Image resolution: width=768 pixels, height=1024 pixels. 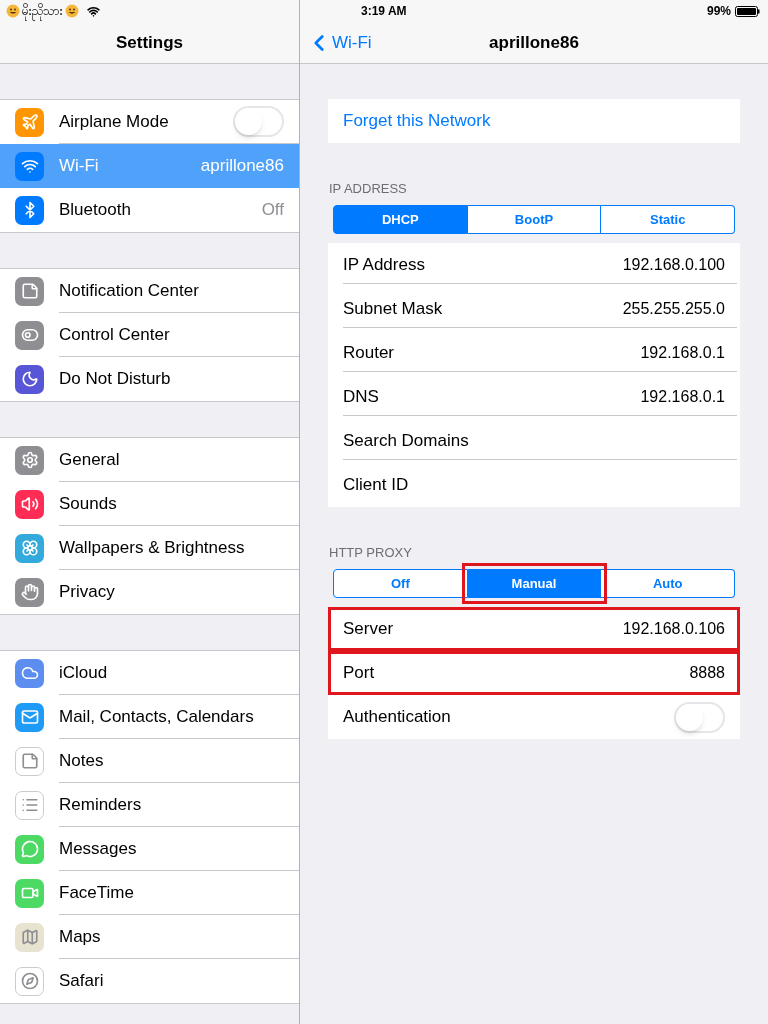 I want to click on gear-icon, so click(x=29, y=460).